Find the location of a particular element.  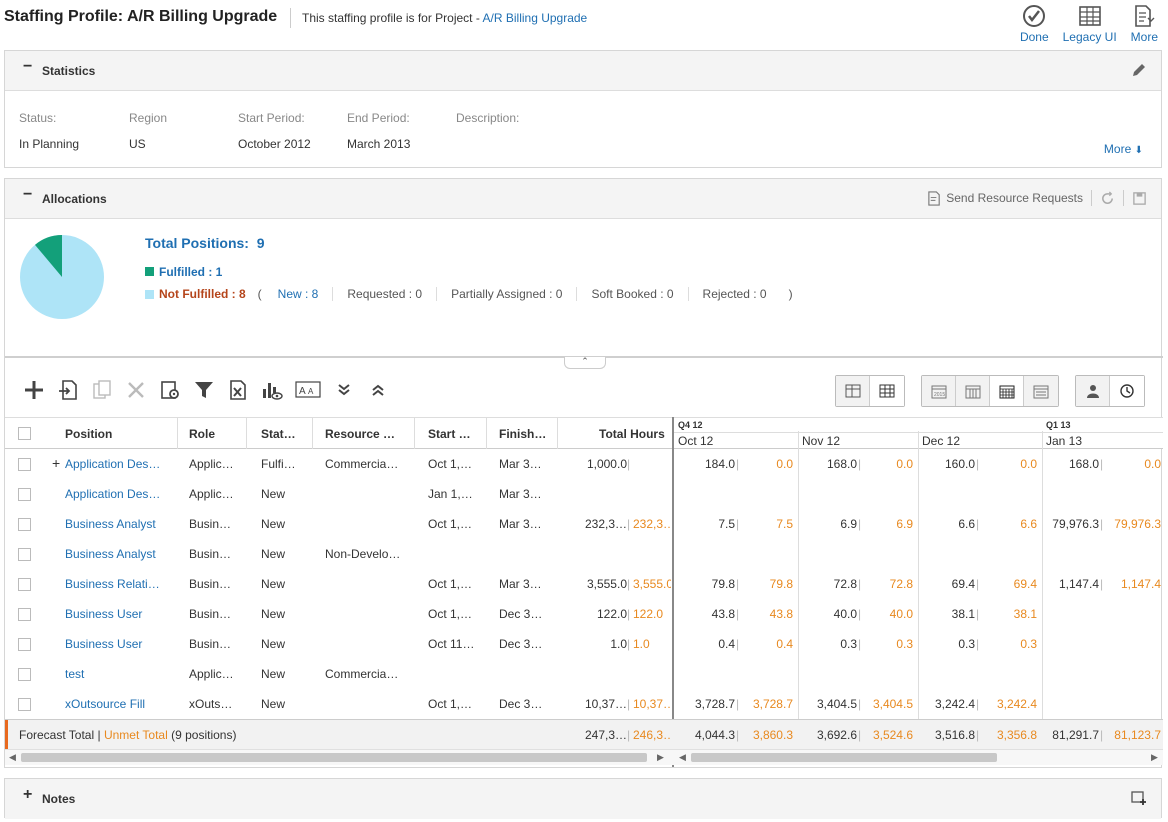

year-view-button: 2015 is located at coordinates (939, 391).